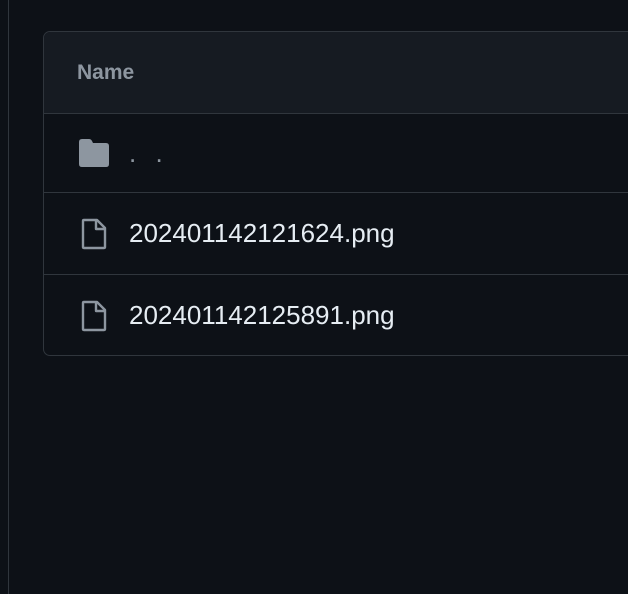 Image resolution: width=628 pixels, height=594 pixels. Describe the element at coordinates (8, 297) in the screenshot. I see `left-divider` at that location.